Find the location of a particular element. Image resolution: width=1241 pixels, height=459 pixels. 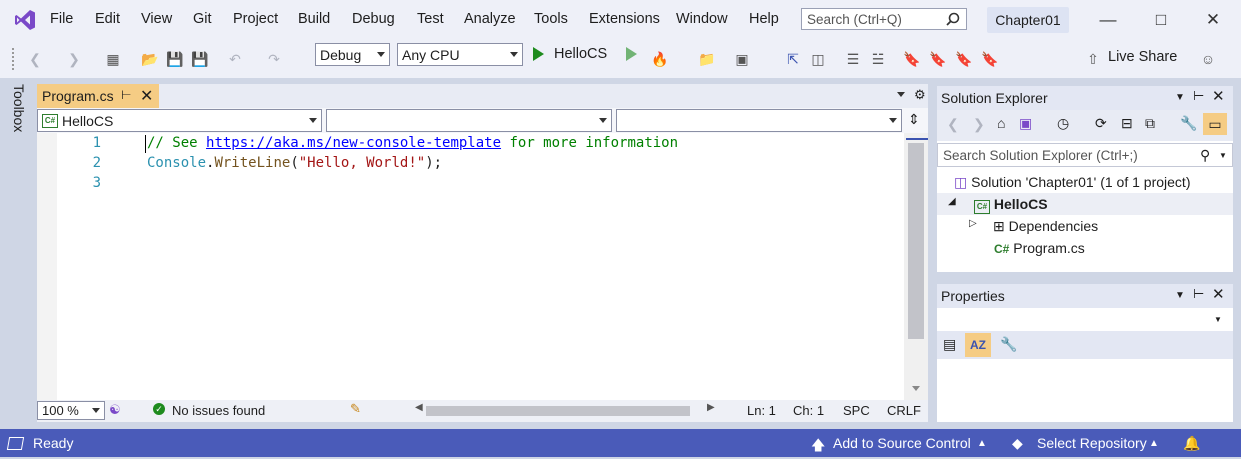

solution-search-input: Search Solution Explorer (Ctrl+;) ⚲ ▼ is located at coordinates (1085, 155).